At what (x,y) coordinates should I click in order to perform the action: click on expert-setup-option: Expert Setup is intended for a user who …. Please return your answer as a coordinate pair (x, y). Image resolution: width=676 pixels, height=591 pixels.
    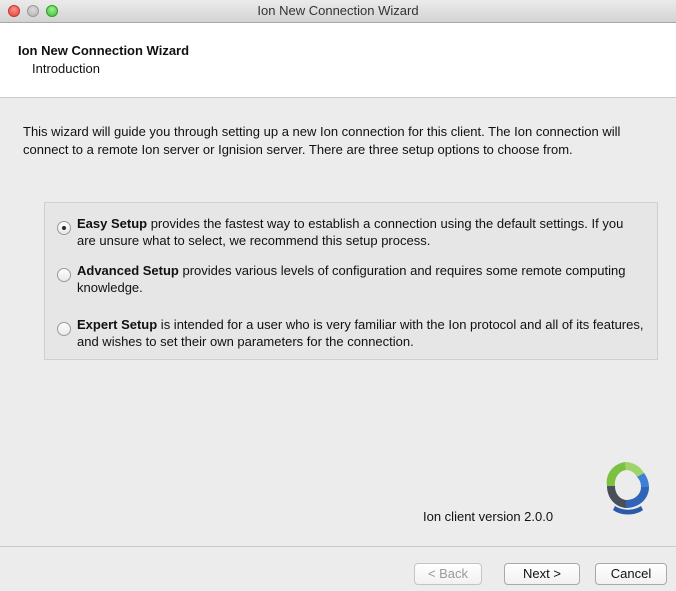
    Looking at the image, I should click on (351, 333).